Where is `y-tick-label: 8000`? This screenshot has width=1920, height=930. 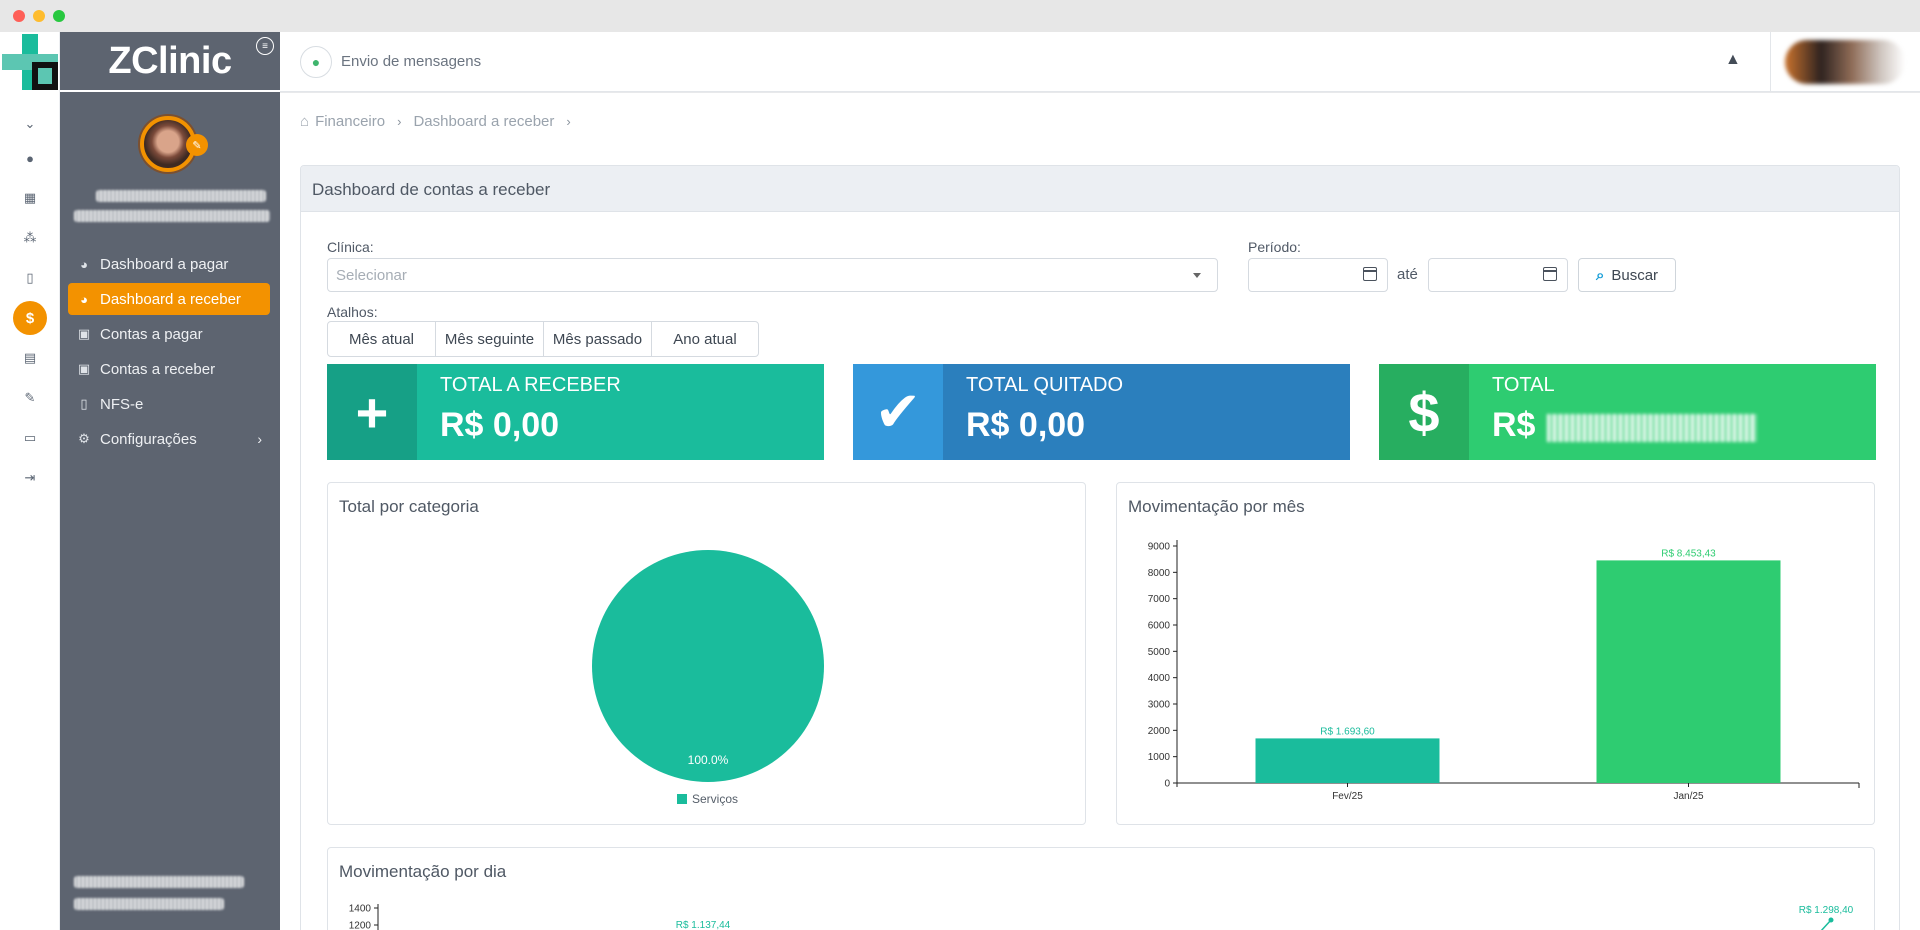
y-tick-label: 8000 is located at coordinates (1159, 573).